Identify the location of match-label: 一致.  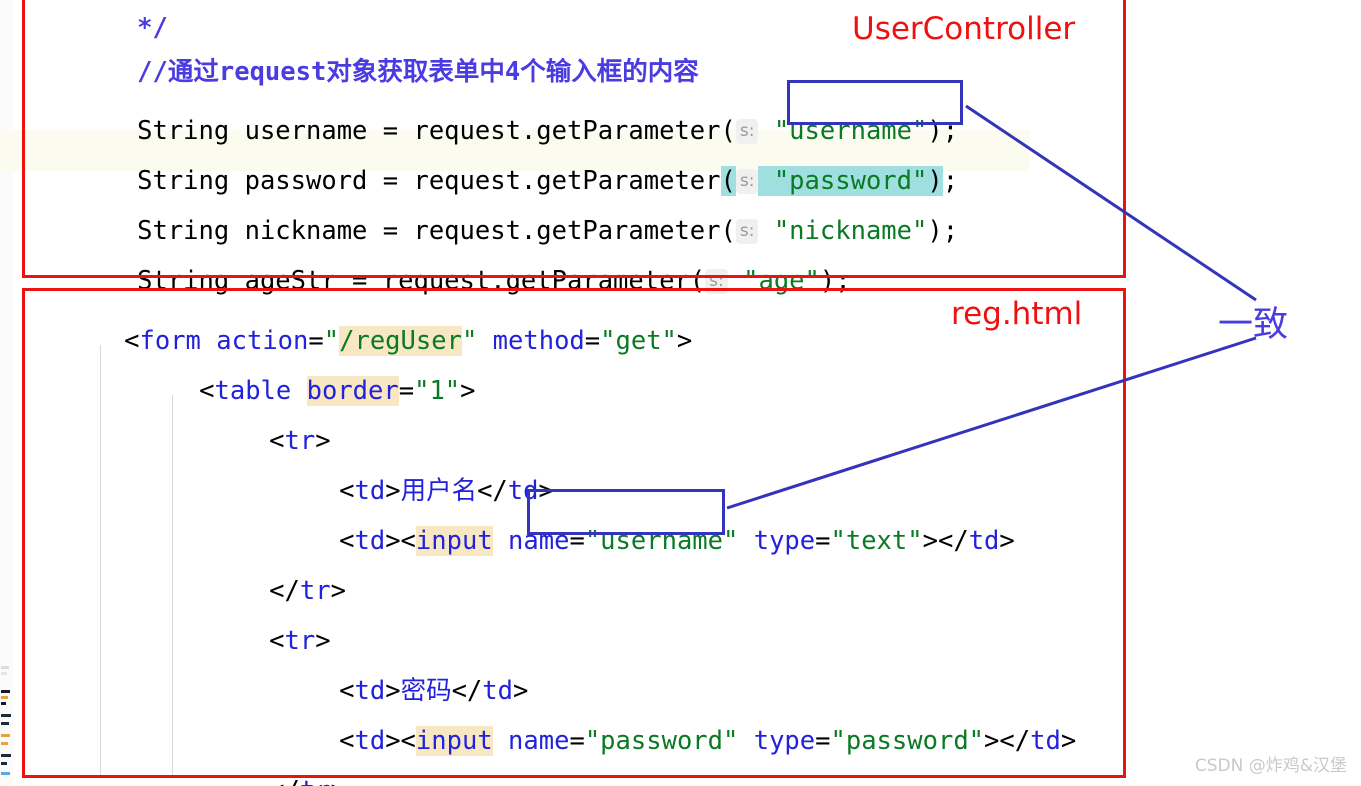
(1253, 325).